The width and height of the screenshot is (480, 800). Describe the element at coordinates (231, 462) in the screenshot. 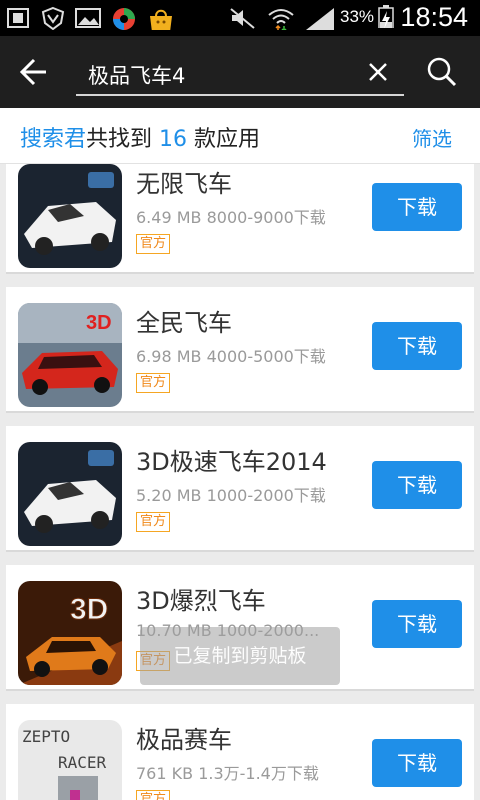

I see `app-name: 3D极速飞车2014` at that location.